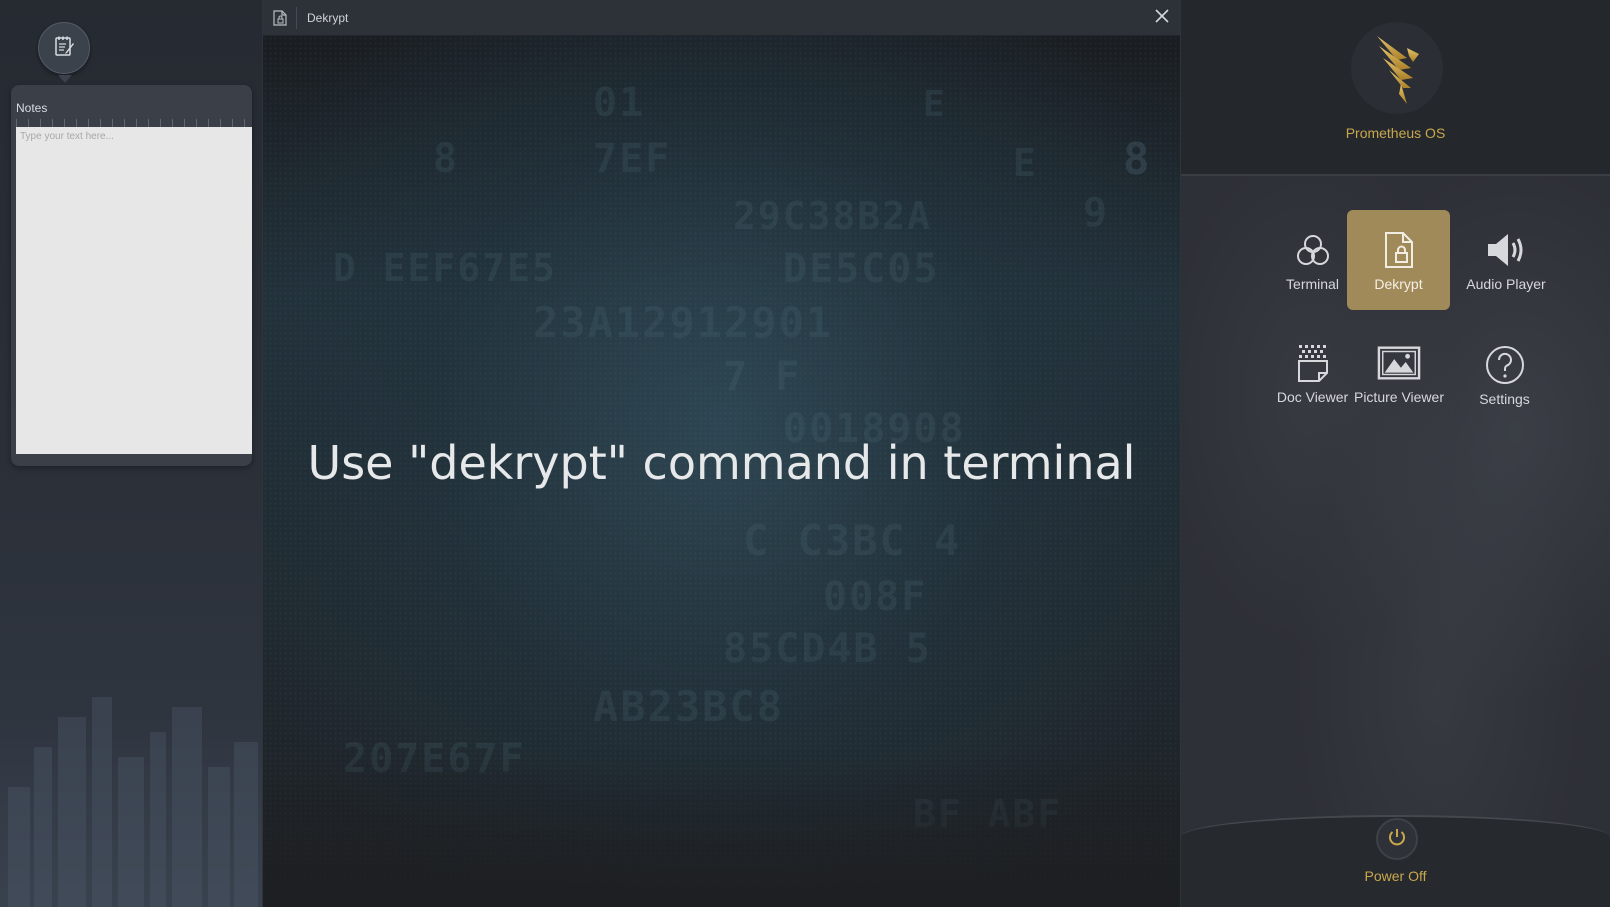 This screenshot has width=1610, height=907. I want to click on notes-textarea, so click(134, 290).